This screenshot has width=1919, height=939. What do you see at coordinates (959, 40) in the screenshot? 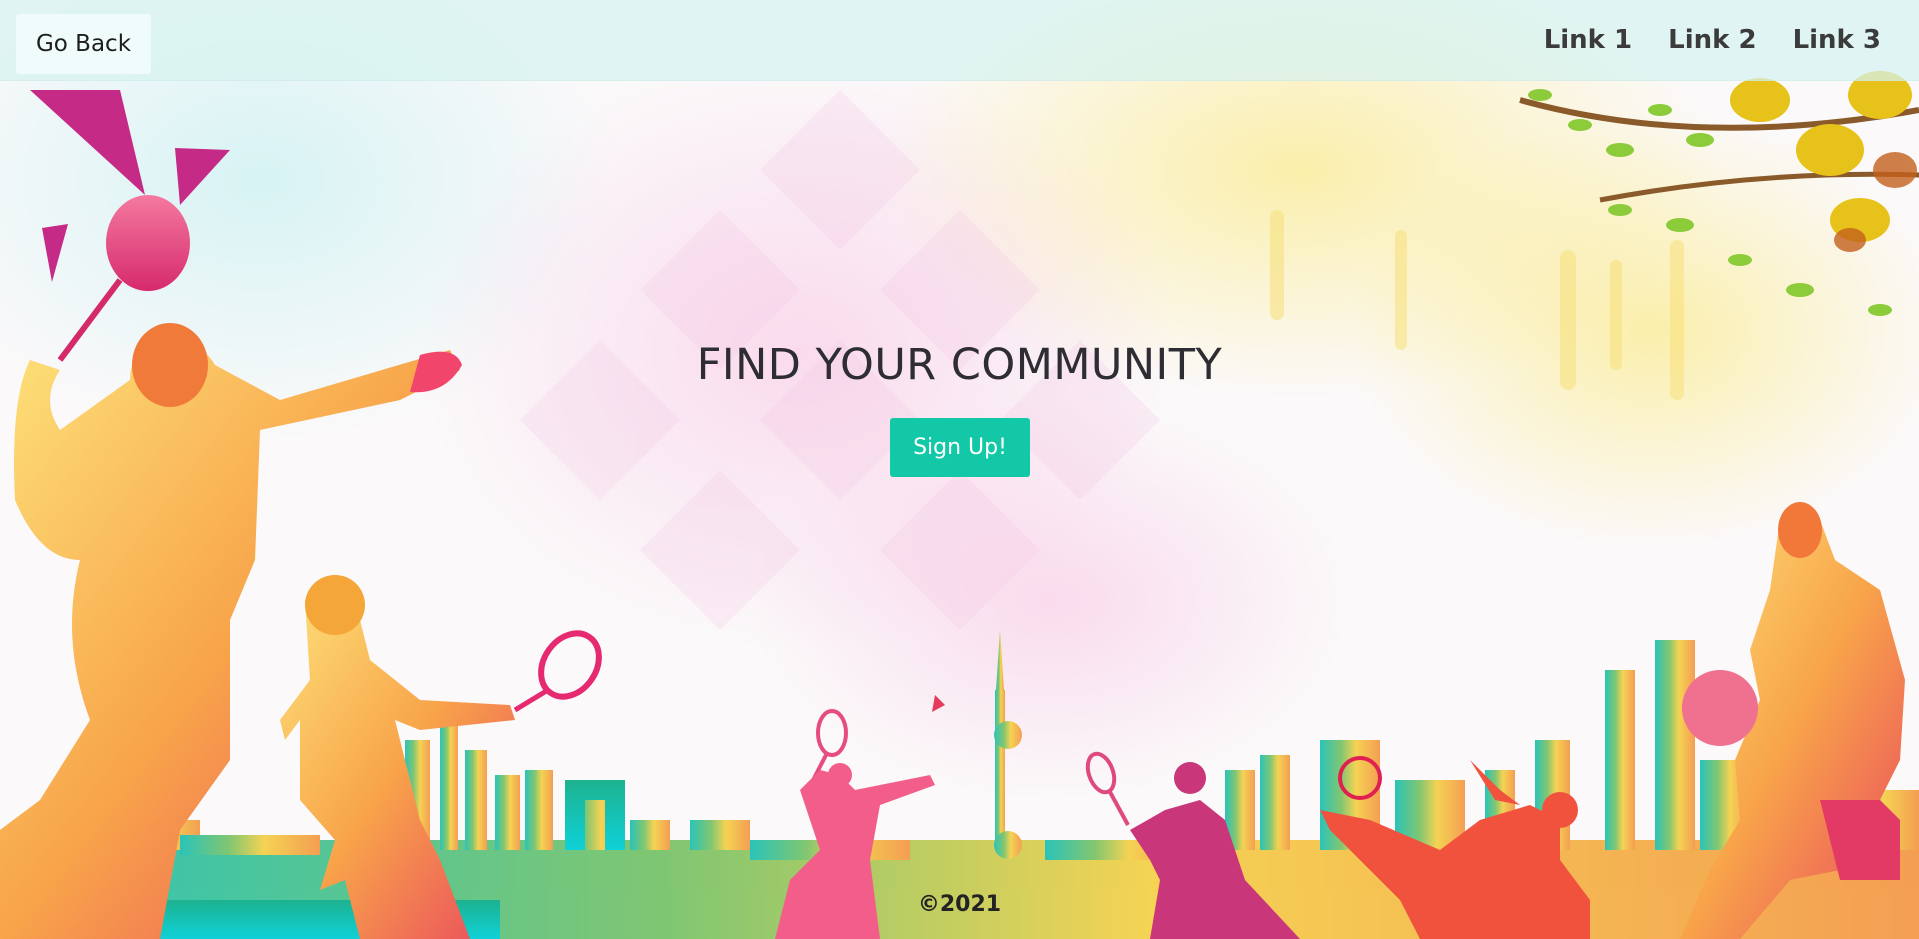
I see `top-navbar: Go Back Link 1 Link 2 Link 3` at bounding box center [959, 40].